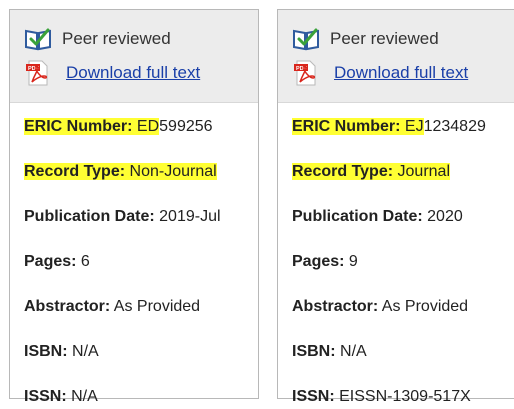 The width and height of the screenshot is (514, 409). What do you see at coordinates (423, 171) in the screenshot?
I see `record-type-value: Journal` at bounding box center [423, 171].